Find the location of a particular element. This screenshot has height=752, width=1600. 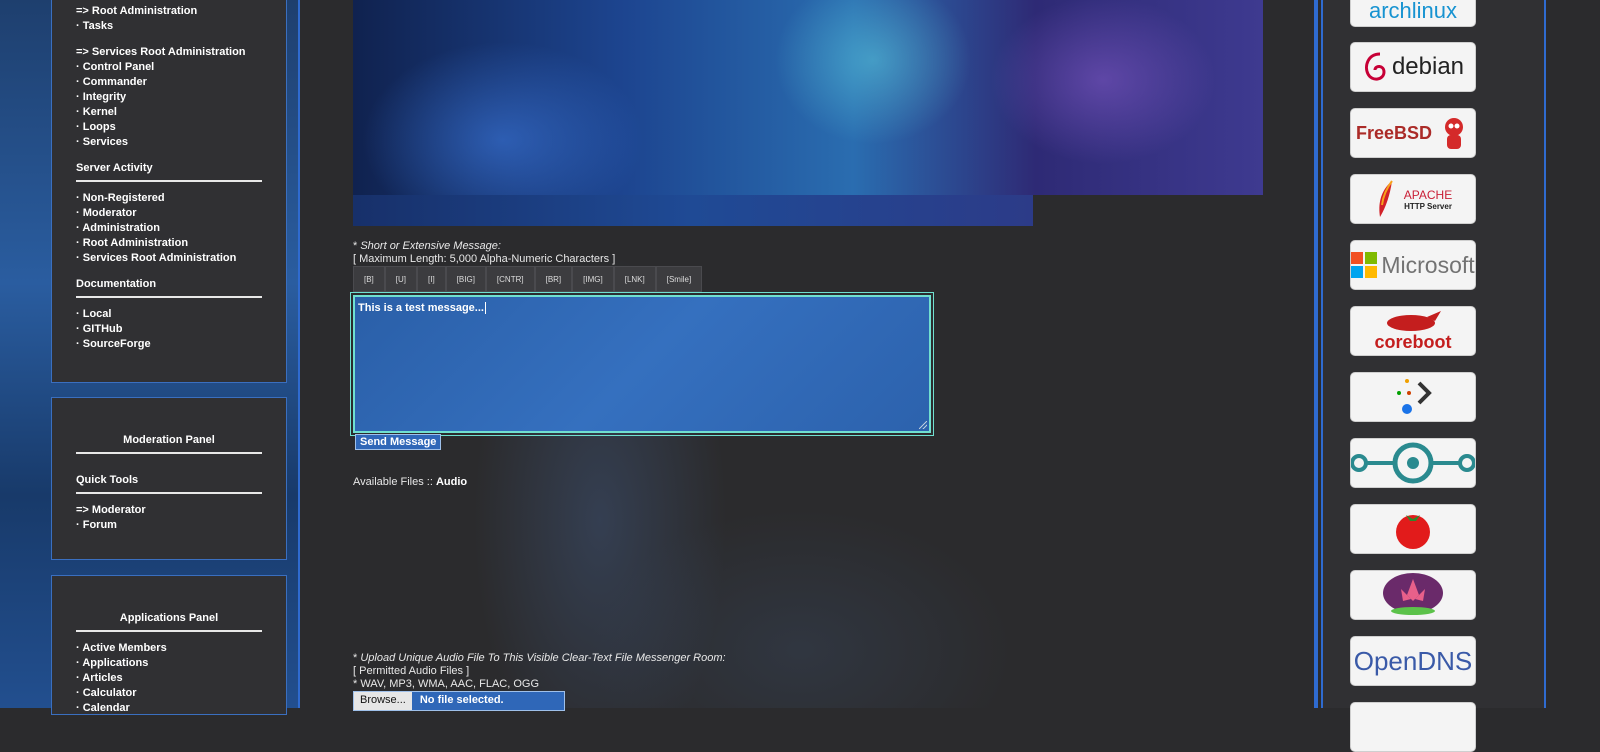

moderator-link: => Moderator is located at coordinates (169, 510).